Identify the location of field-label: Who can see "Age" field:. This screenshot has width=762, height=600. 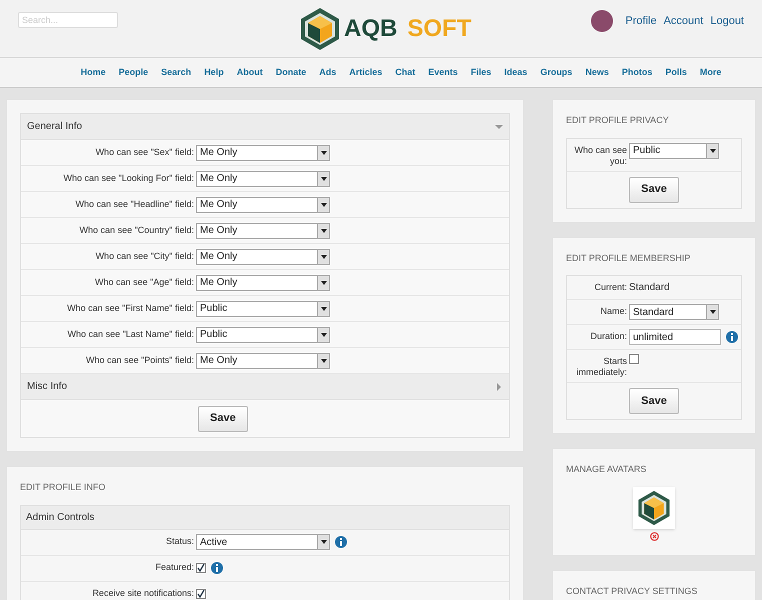
(144, 282).